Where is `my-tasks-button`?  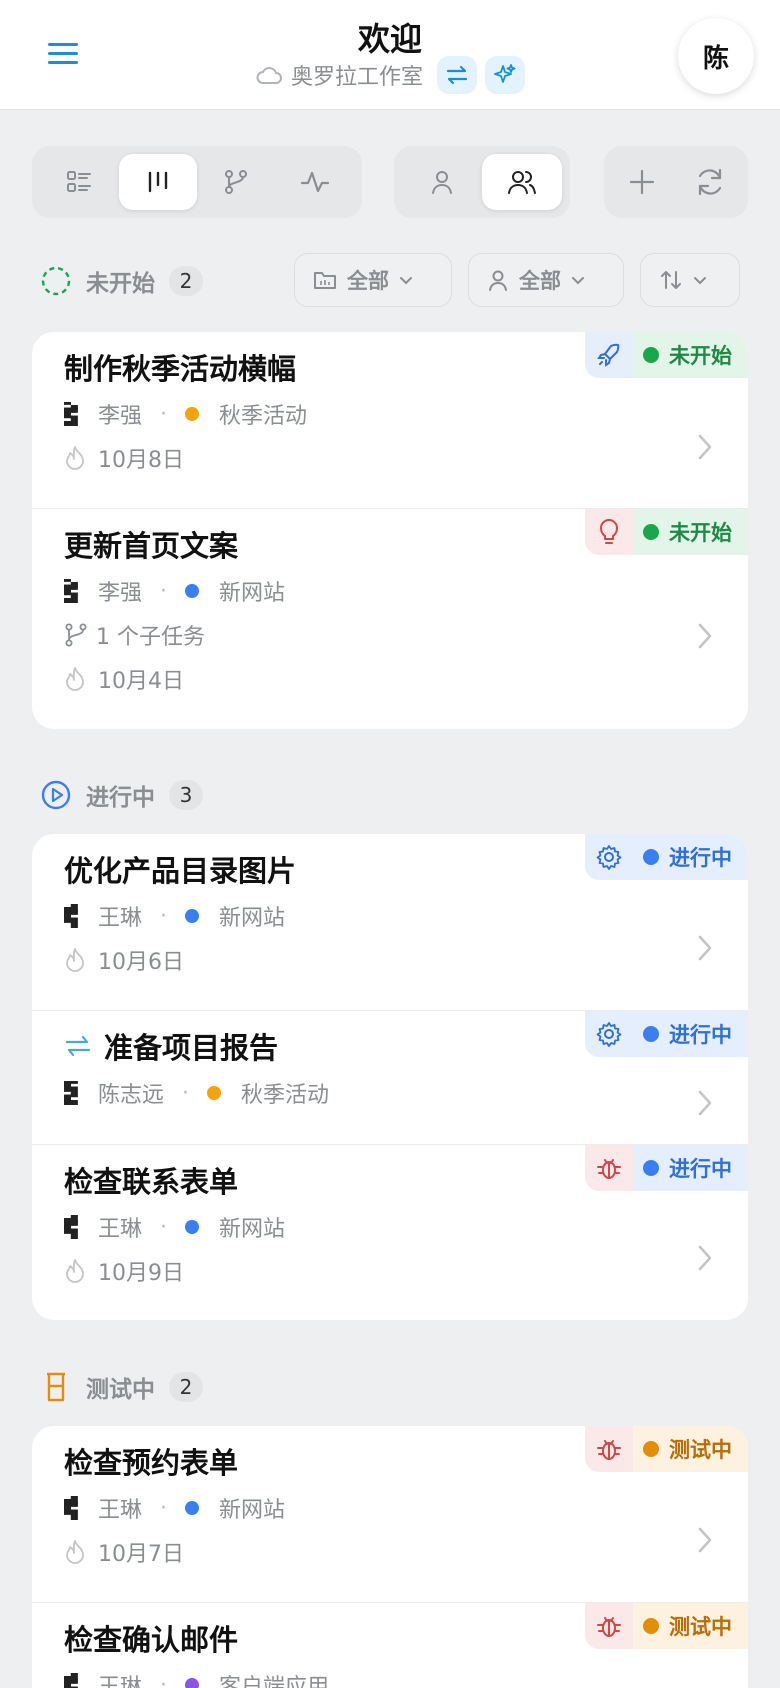 my-tasks-button is located at coordinates (442, 182).